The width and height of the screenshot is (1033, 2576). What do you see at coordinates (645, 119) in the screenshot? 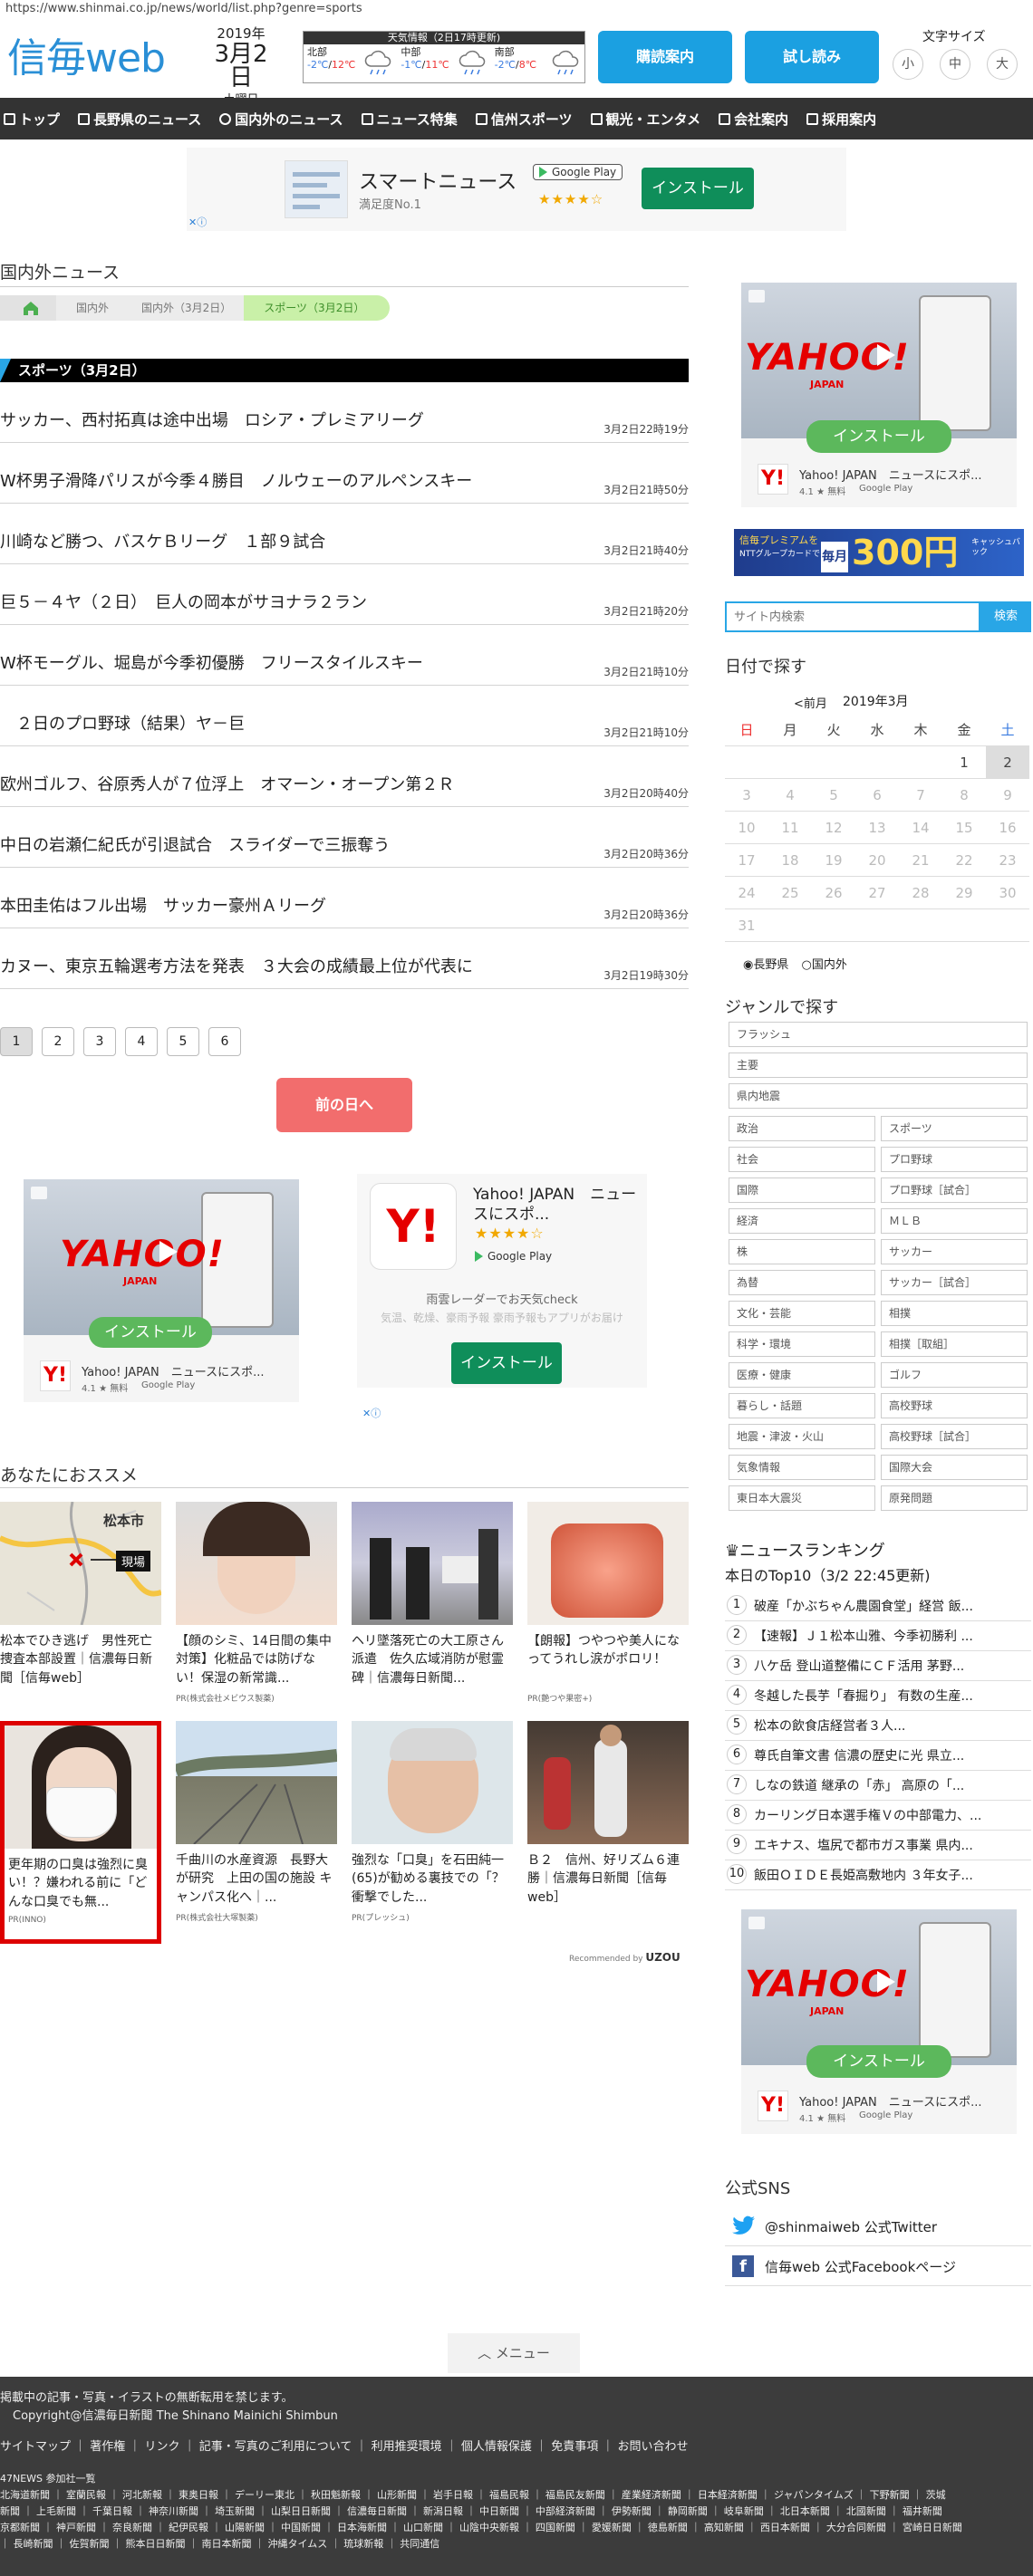
I see `nav-tourism: 観光・エンタメ` at bounding box center [645, 119].